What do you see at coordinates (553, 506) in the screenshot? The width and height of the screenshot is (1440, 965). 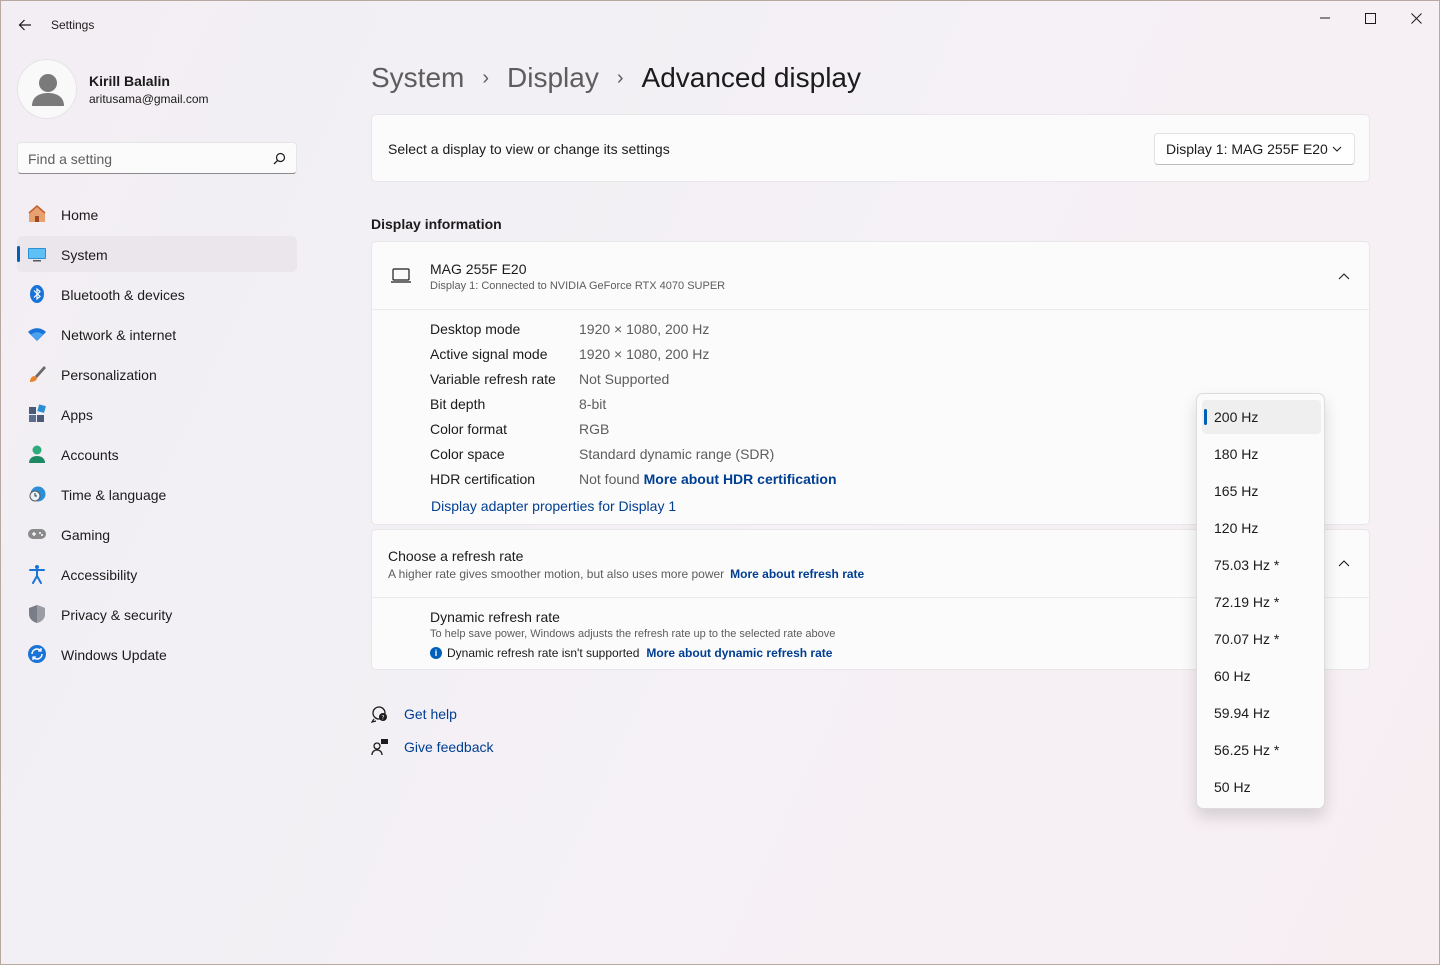 I see `adapter-properties-link: Display adapter properties for Display 1` at bounding box center [553, 506].